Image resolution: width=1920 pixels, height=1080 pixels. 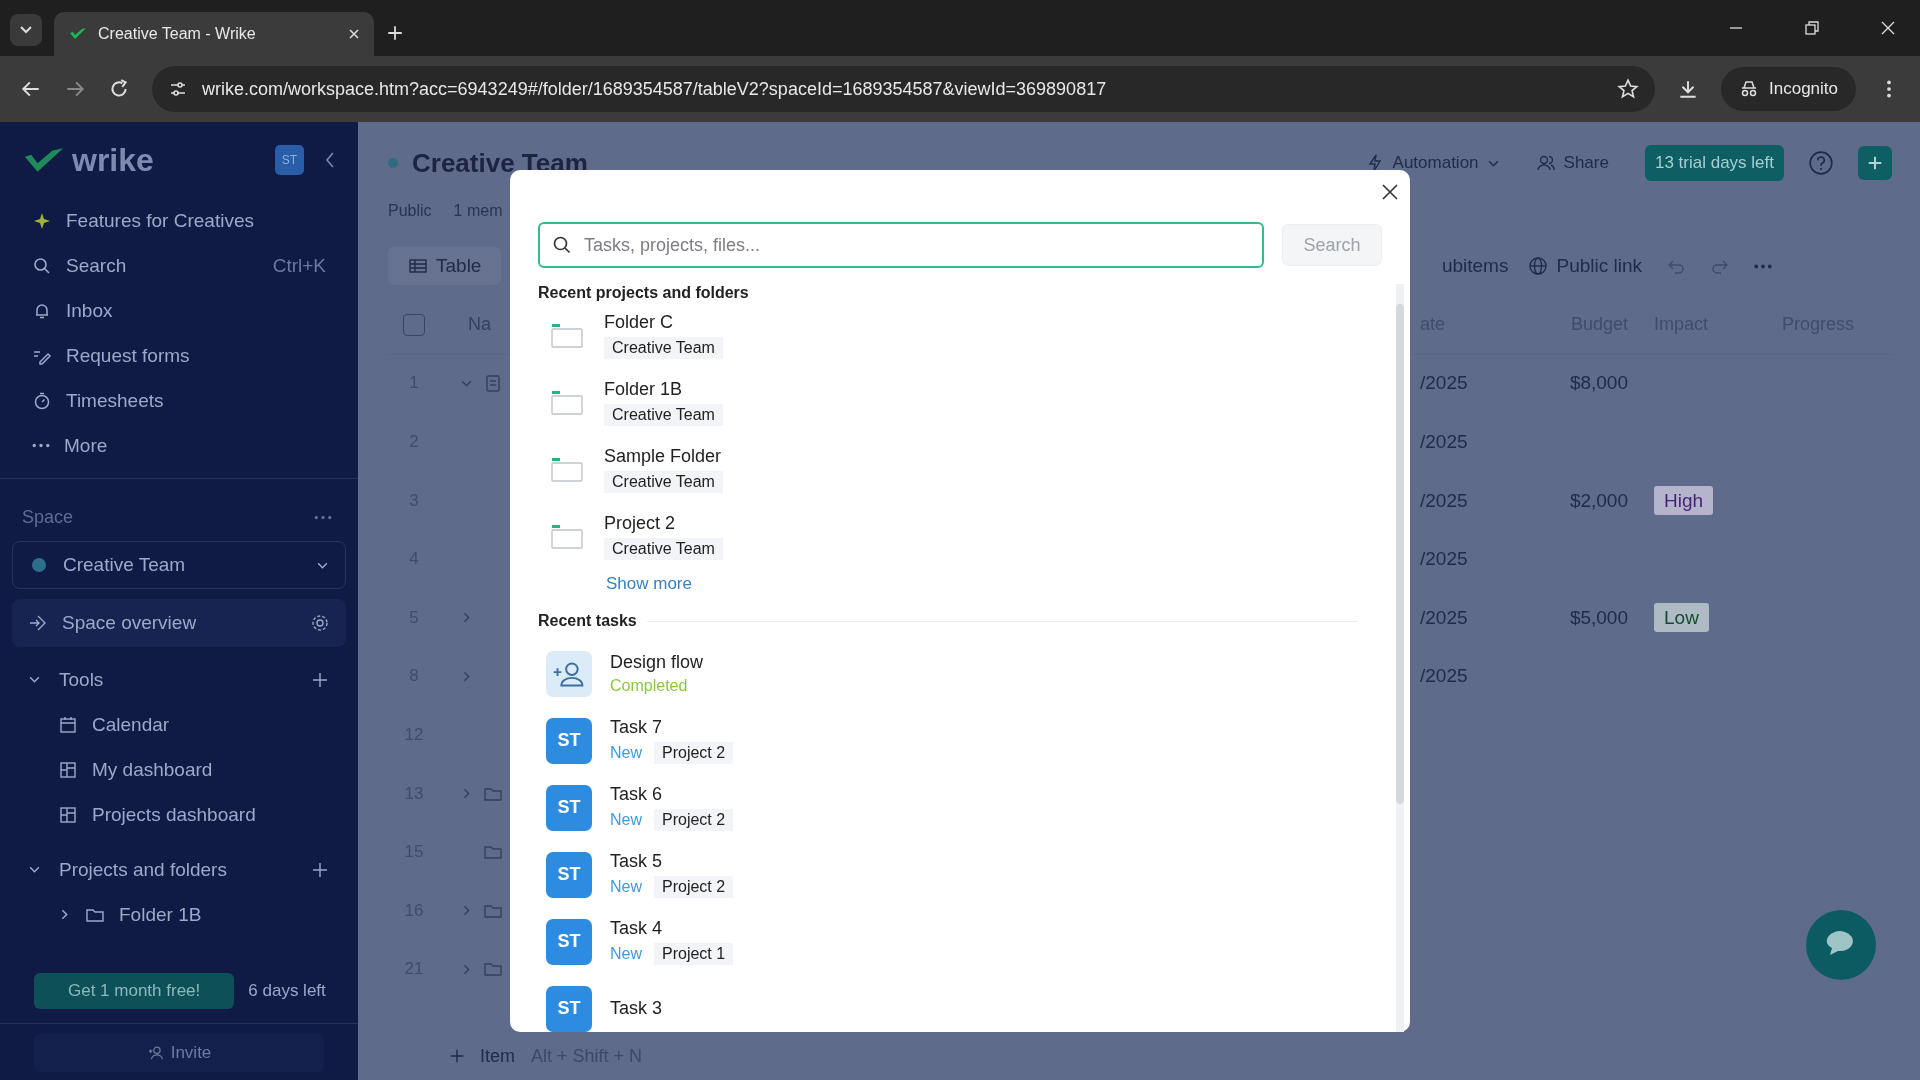 What do you see at coordinates (179, 565) in the screenshot?
I see `space-dropdown: Creative Team` at bounding box center [179, 565].